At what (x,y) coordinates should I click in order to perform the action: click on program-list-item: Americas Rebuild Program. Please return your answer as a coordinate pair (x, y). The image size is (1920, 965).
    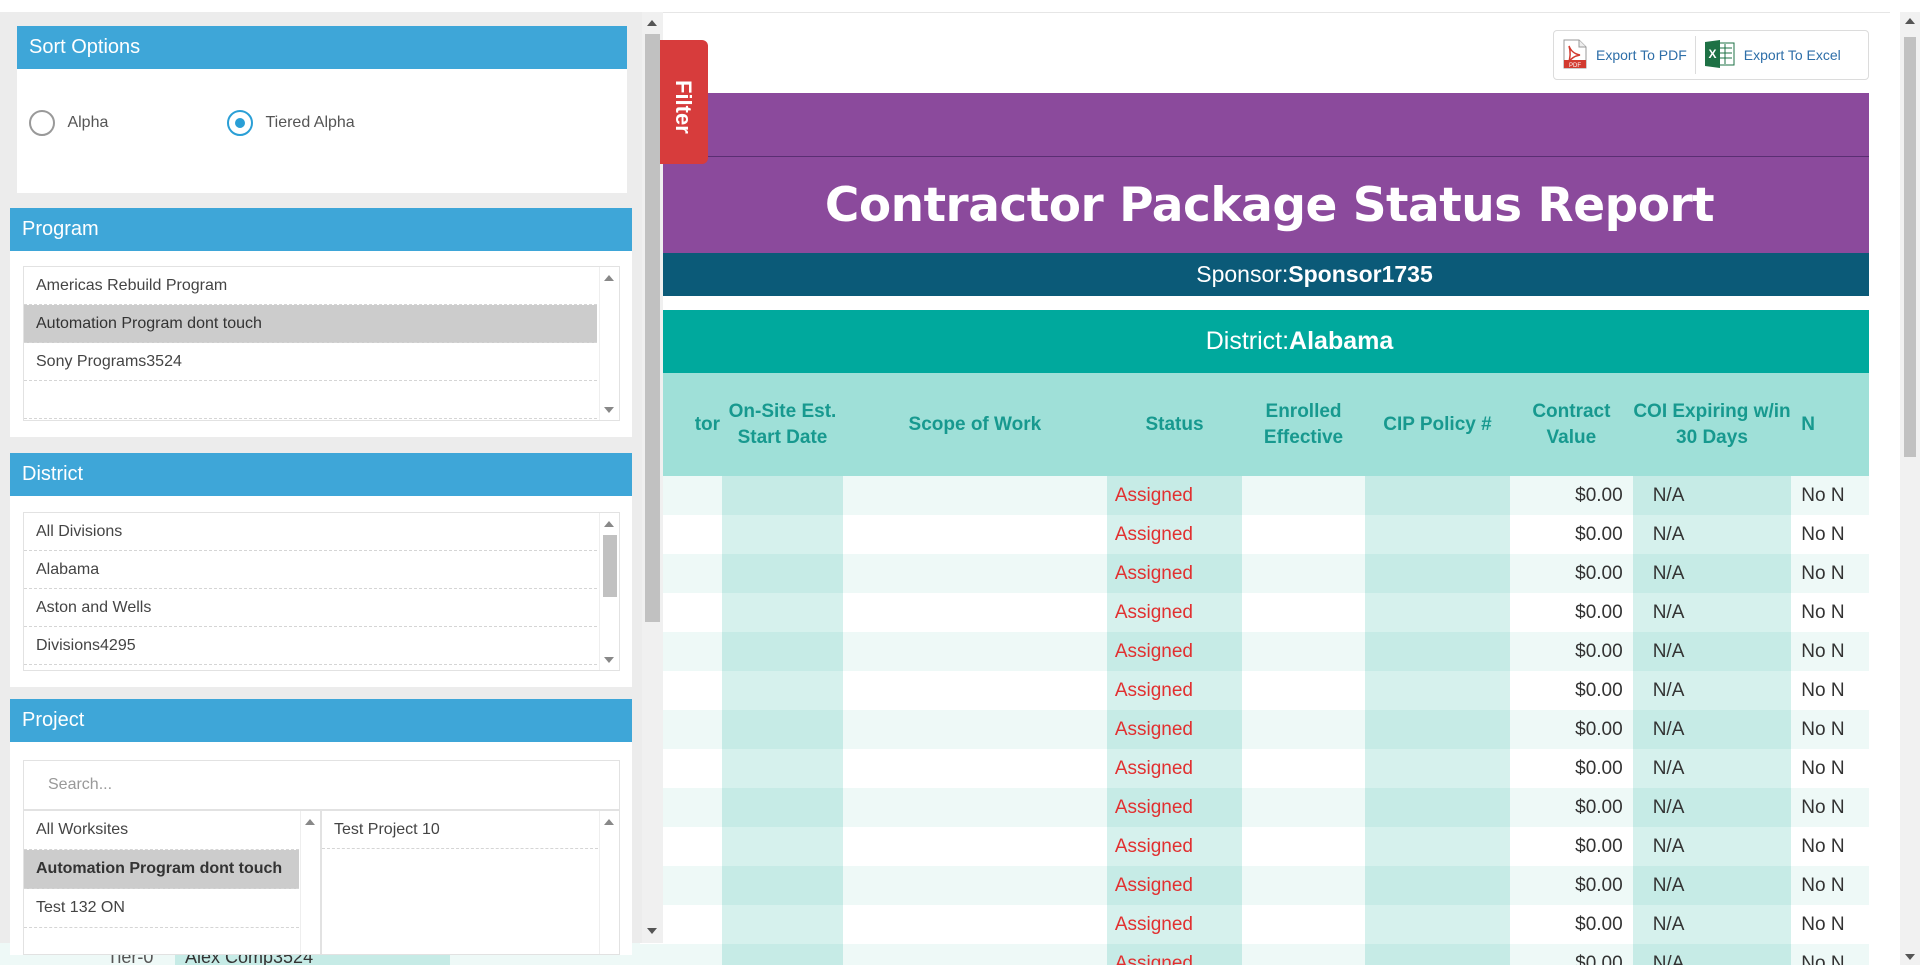
    Looking at the image, I should click on (310, 286).